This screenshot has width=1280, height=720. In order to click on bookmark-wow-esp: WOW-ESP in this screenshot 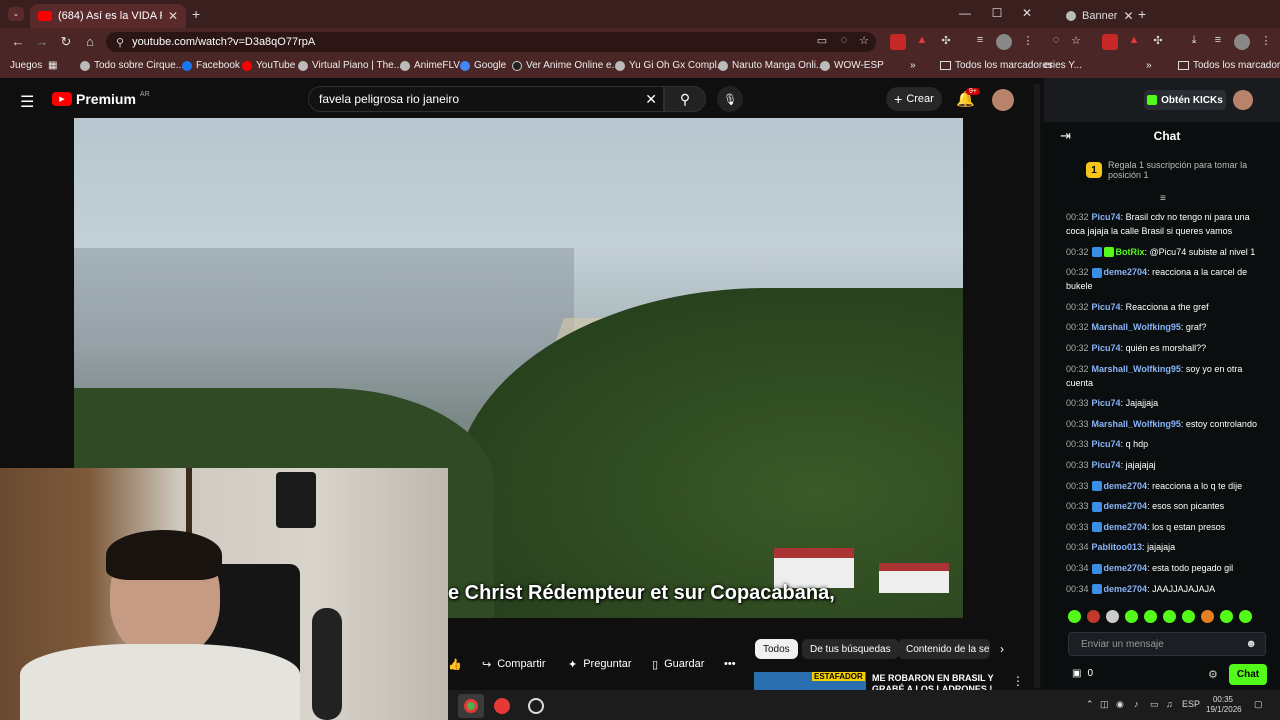, I will do `click(852, 65)`.